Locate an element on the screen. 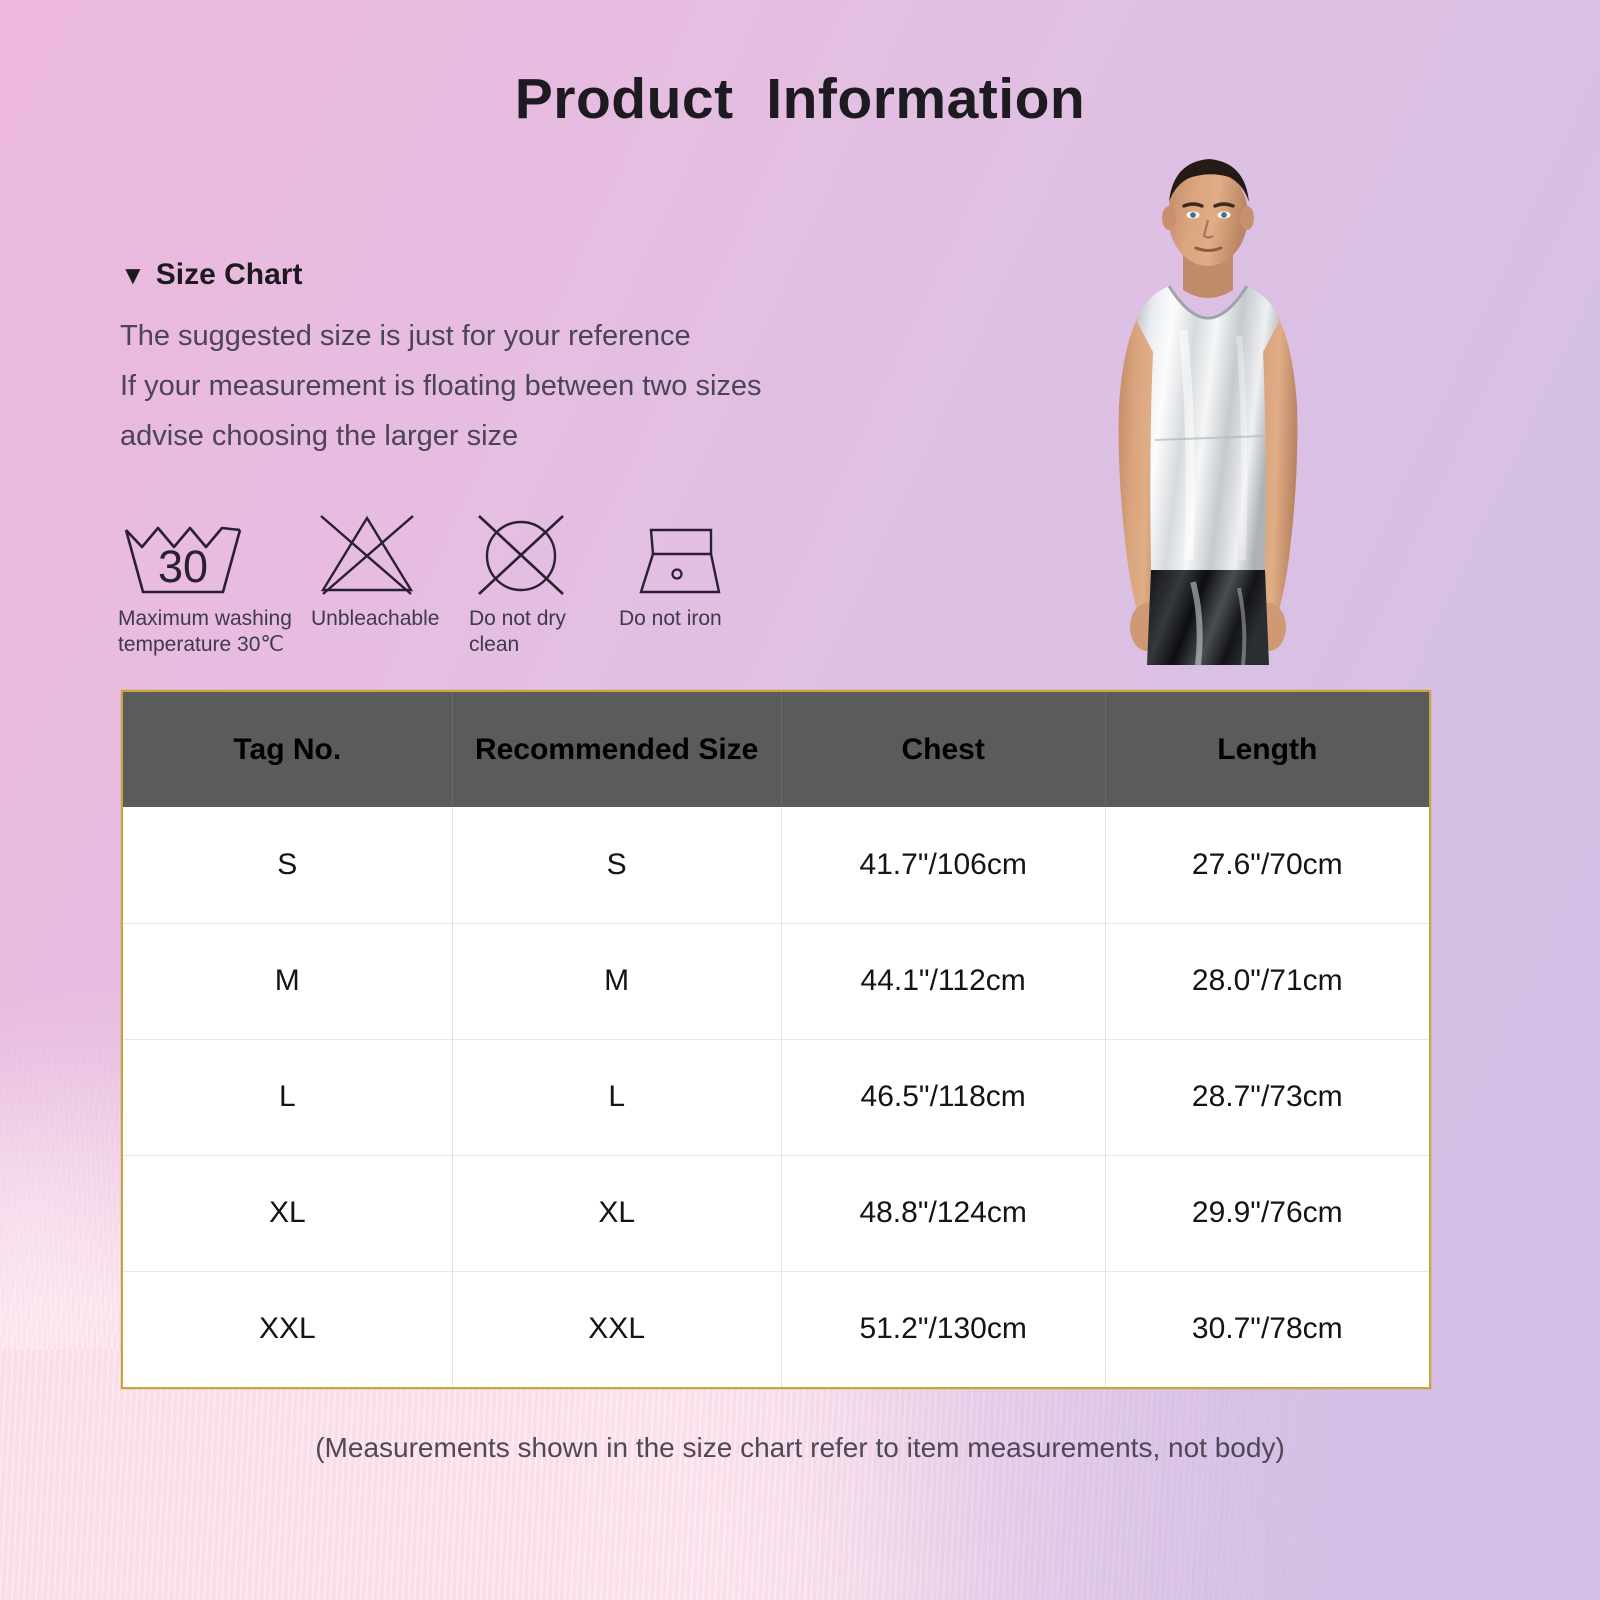 The height and width of the screenshot is (1600, 1600). do-not-dry-clean-icon is located at coordinates (521, 553).